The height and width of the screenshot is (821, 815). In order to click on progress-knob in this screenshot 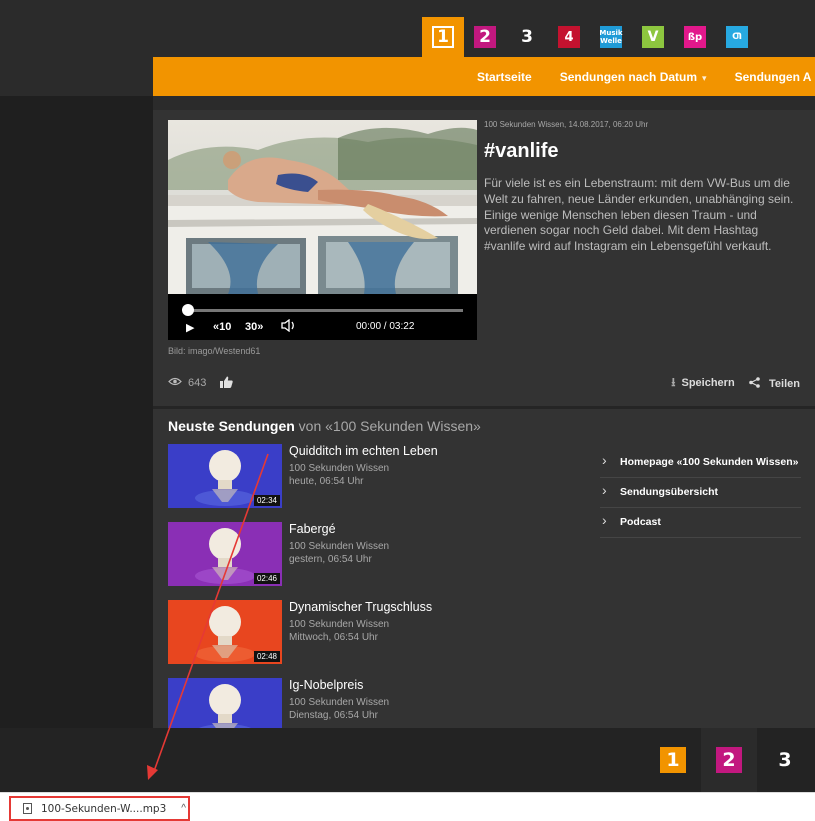, I will do `click(188, 310)`.